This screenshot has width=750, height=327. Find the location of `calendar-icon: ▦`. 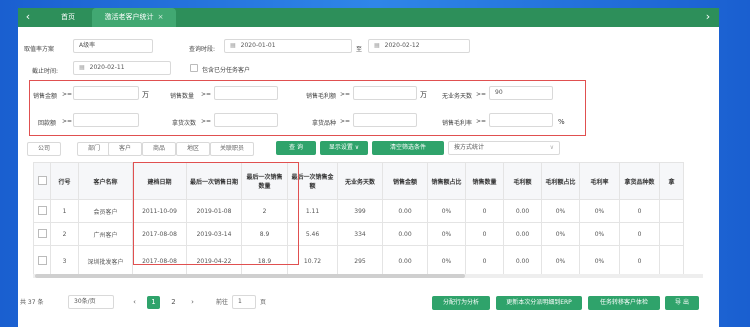

calendar-icon: ▦ is located at coordinates (82, 67).